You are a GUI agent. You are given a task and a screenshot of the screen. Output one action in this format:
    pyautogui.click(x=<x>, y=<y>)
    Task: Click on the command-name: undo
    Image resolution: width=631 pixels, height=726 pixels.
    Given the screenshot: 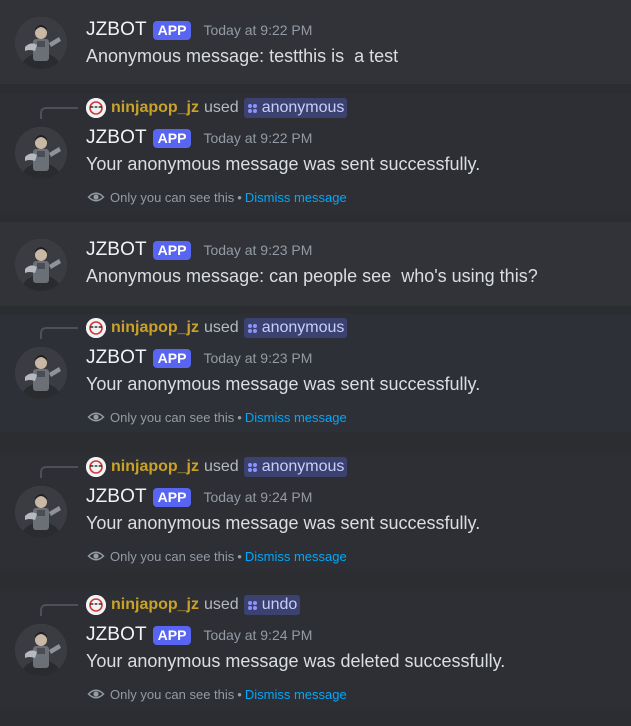 What is the action you would take?
    pyautogui.click(x=279, y=604)
    